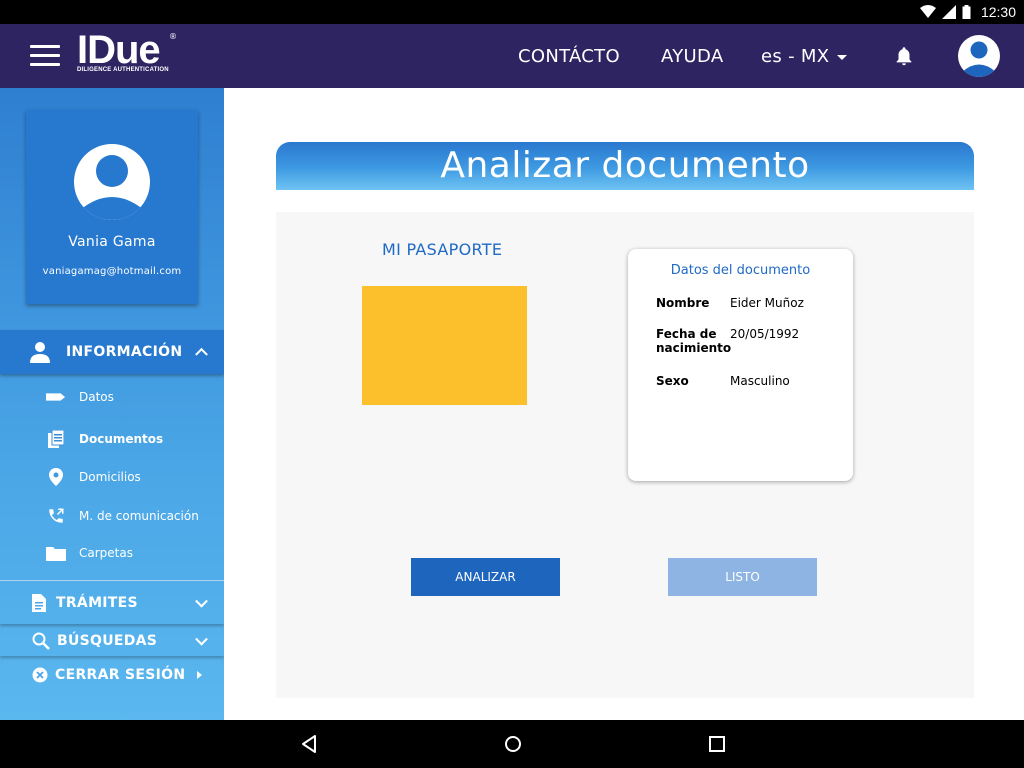 This screenshot has height=768, width=1024. I want to click on system-nav-bar, so click(512, 744).